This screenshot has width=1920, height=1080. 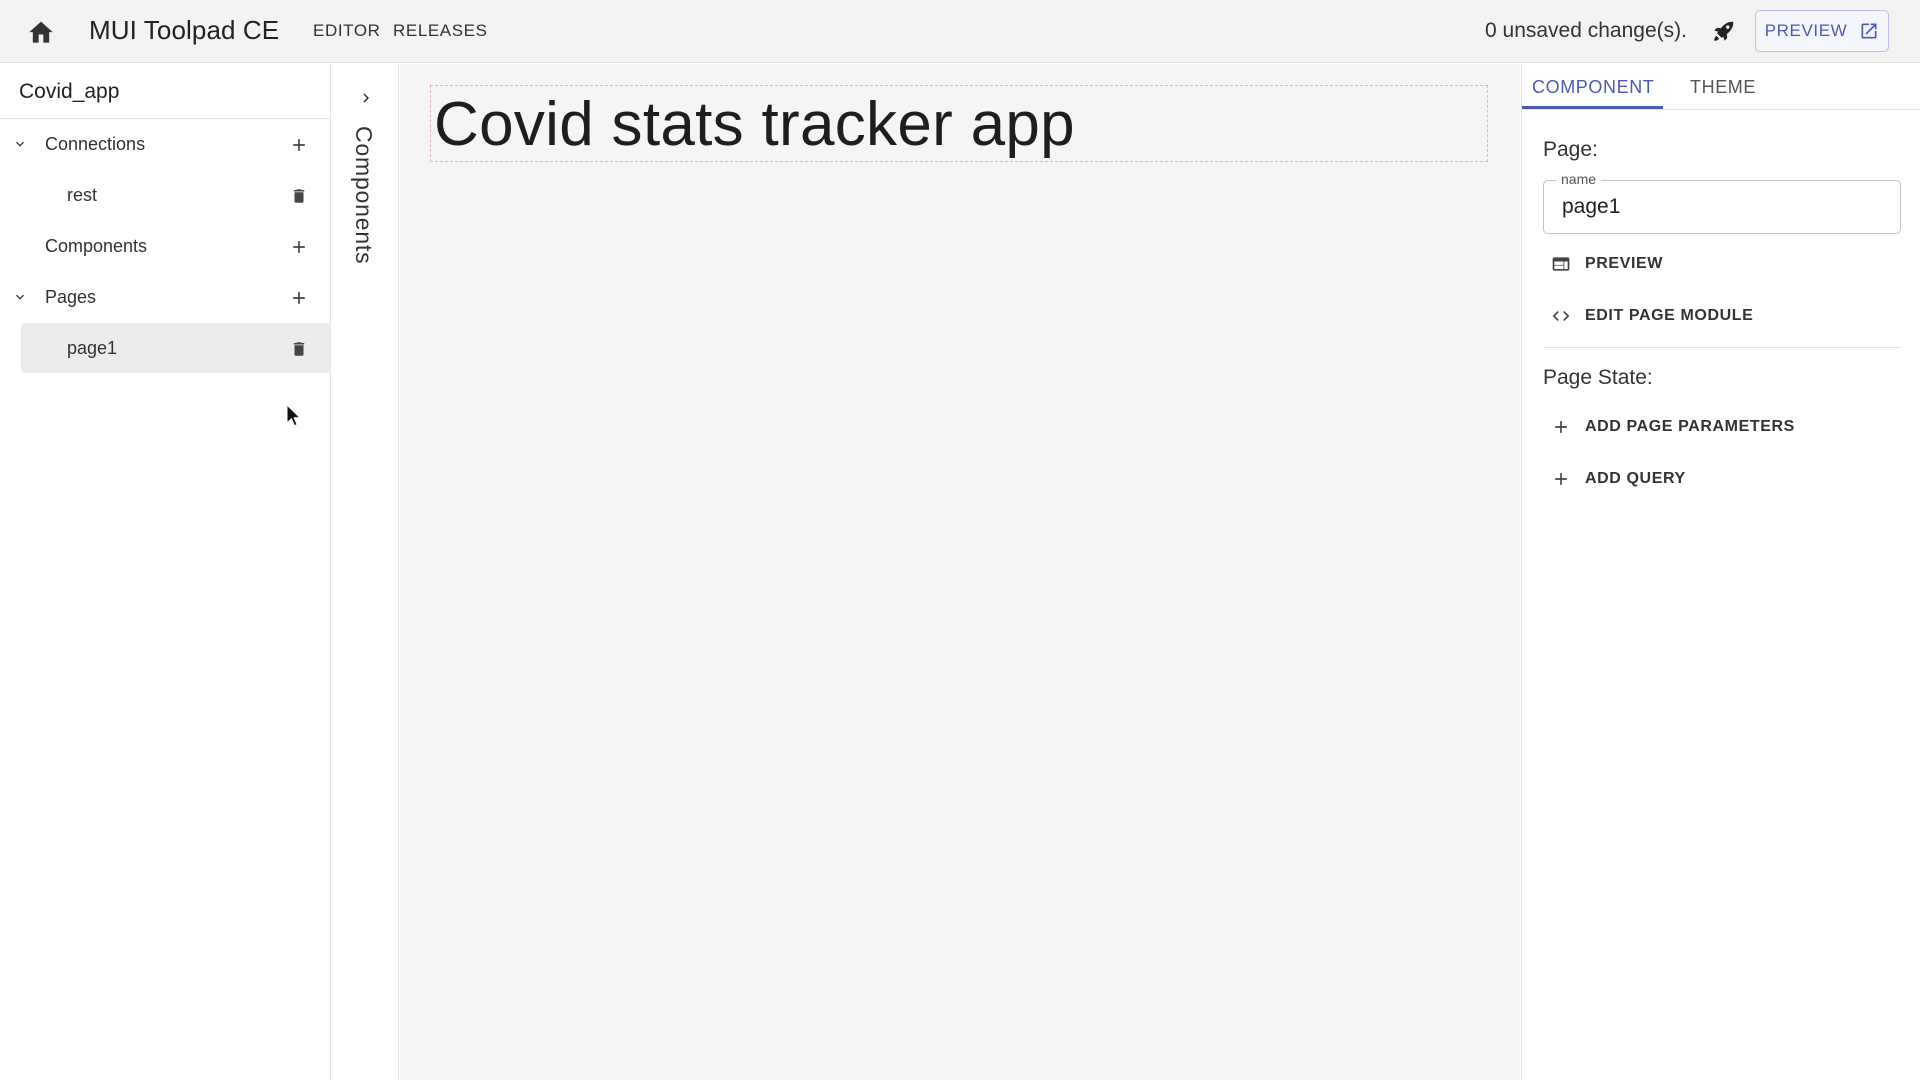 I want to click on canvas-page-title: Covid stats tracker app, so click(x=754, y=125).